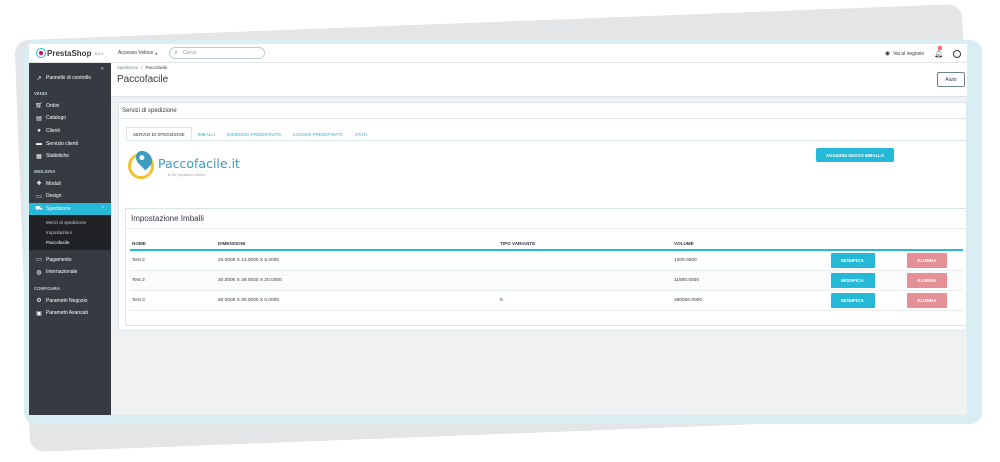 The height and width of the screenshot is (462, 1000). I want to click on tab-packages: IMBALLI, so click(206, 134).